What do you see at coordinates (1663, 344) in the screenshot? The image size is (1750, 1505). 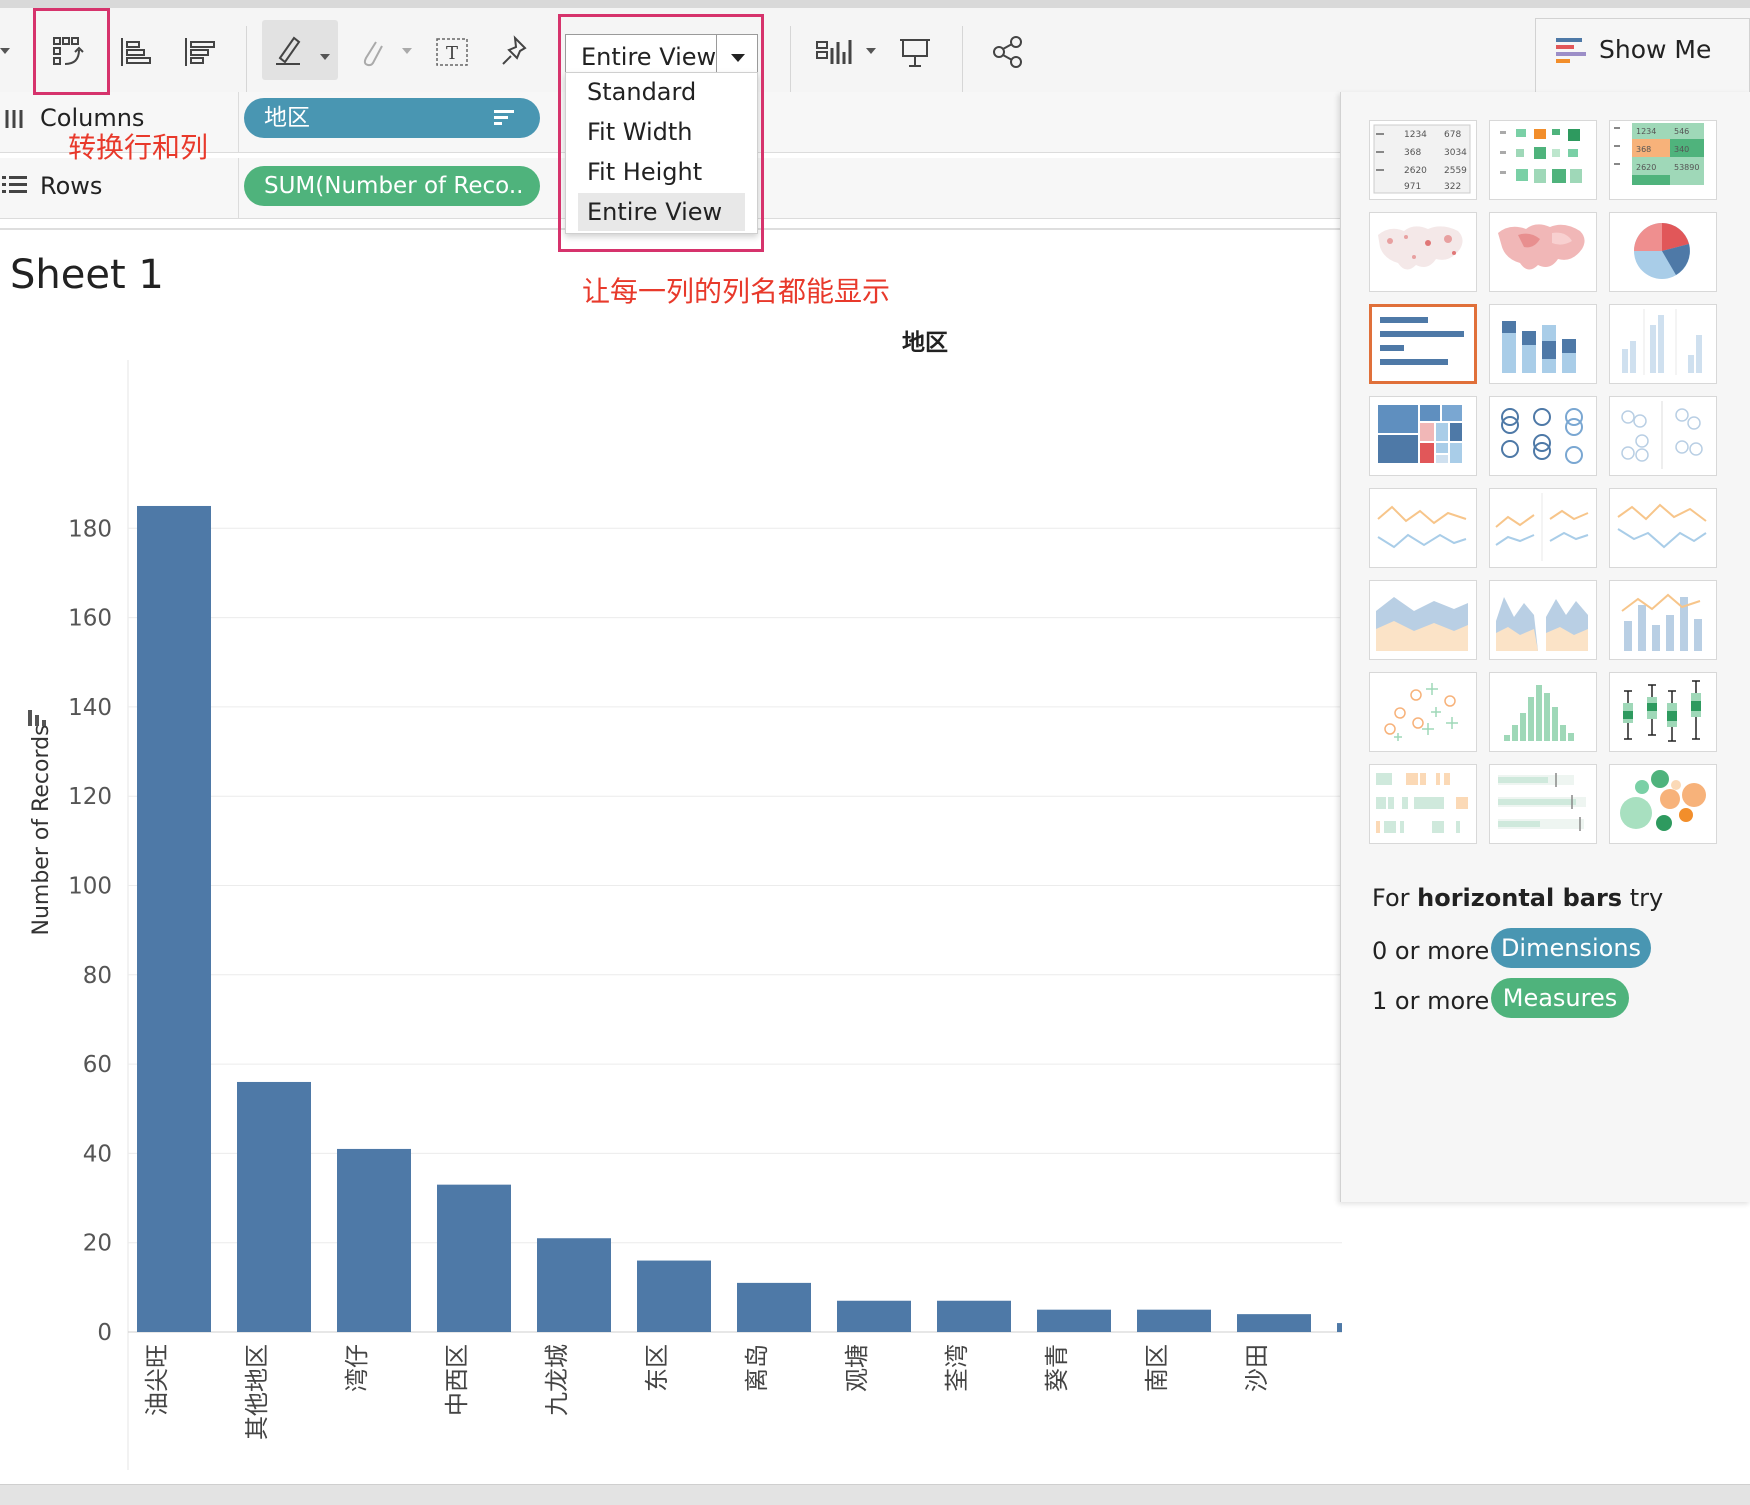 I see `chart-type-side-by-side-bars` at bounding box center [1663, 344].